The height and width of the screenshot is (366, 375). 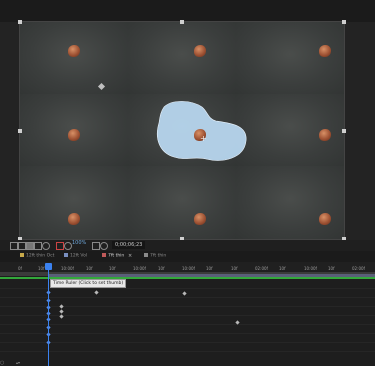 What do you see at coordinates (130, 256) in the screenshot?
I see `close-icon: ×` at bounding box center [130, 256].